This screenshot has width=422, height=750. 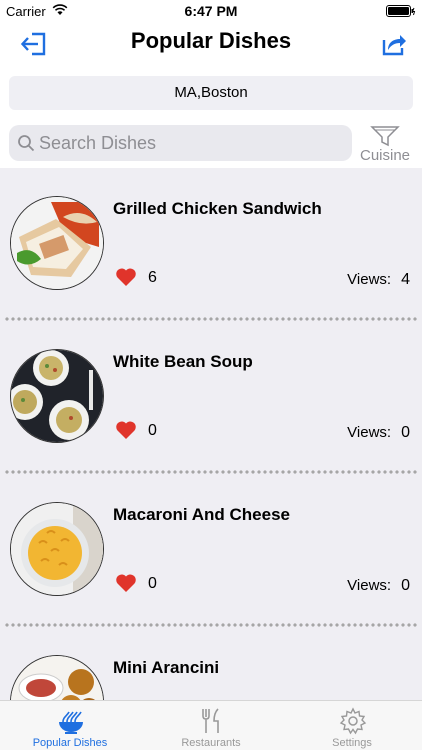 I want to click on fork-knife-icon, so click(x=210, y=720).